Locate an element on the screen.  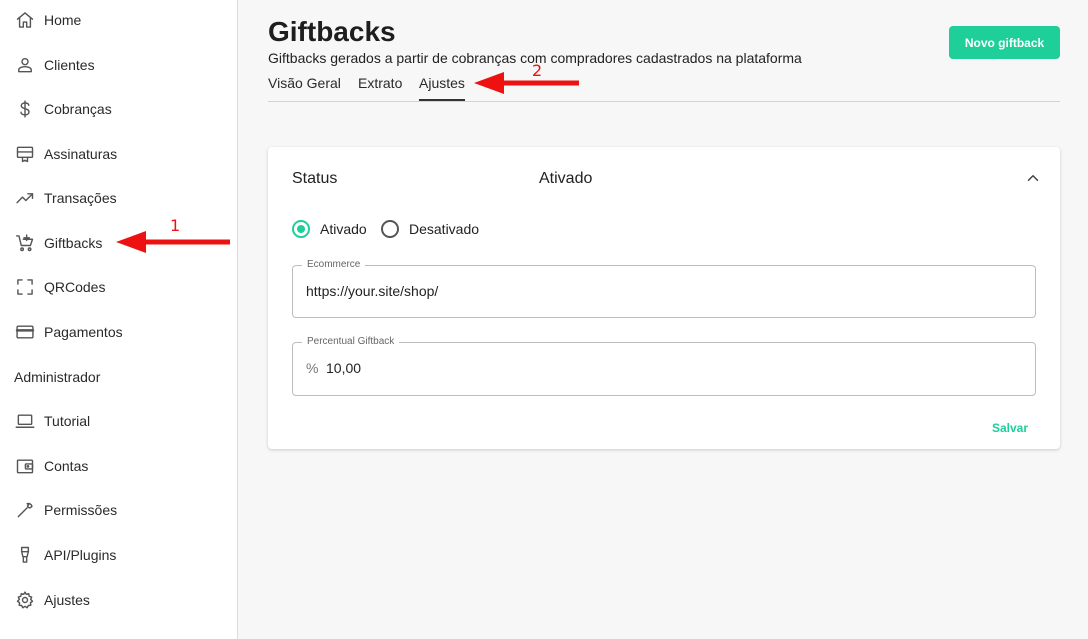
scan-frame-icon is located at coordinates (25, 287).